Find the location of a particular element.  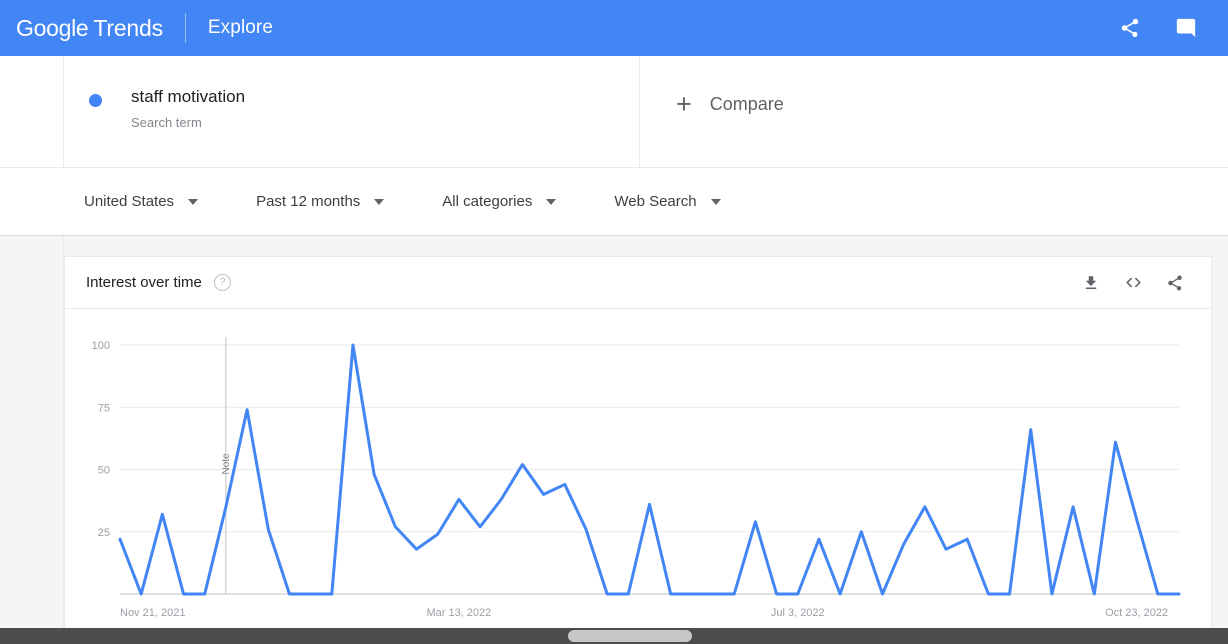

filter-category: All categories is located at coordinates (499, 201).